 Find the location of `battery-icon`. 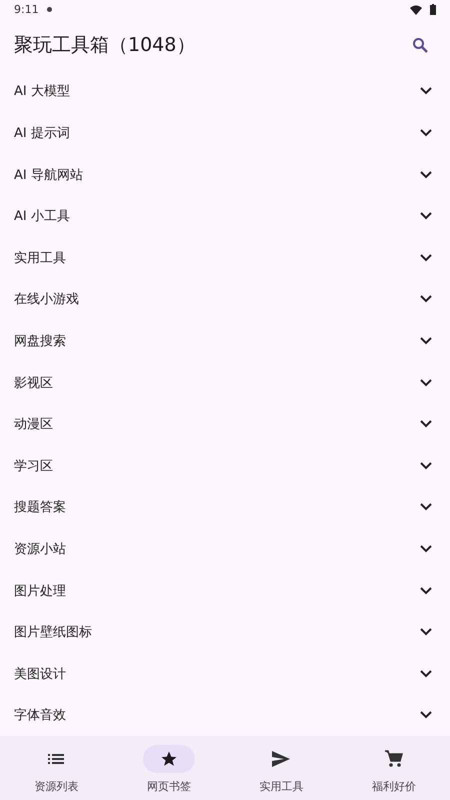

battery-icon is located at coordinates (433, 10).